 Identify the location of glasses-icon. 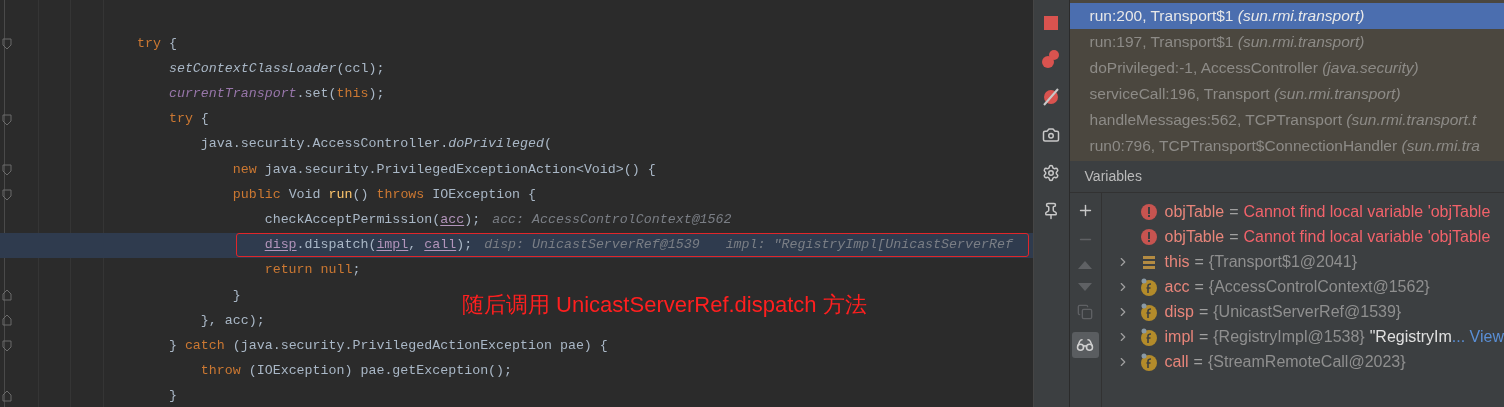
(1085, 345).